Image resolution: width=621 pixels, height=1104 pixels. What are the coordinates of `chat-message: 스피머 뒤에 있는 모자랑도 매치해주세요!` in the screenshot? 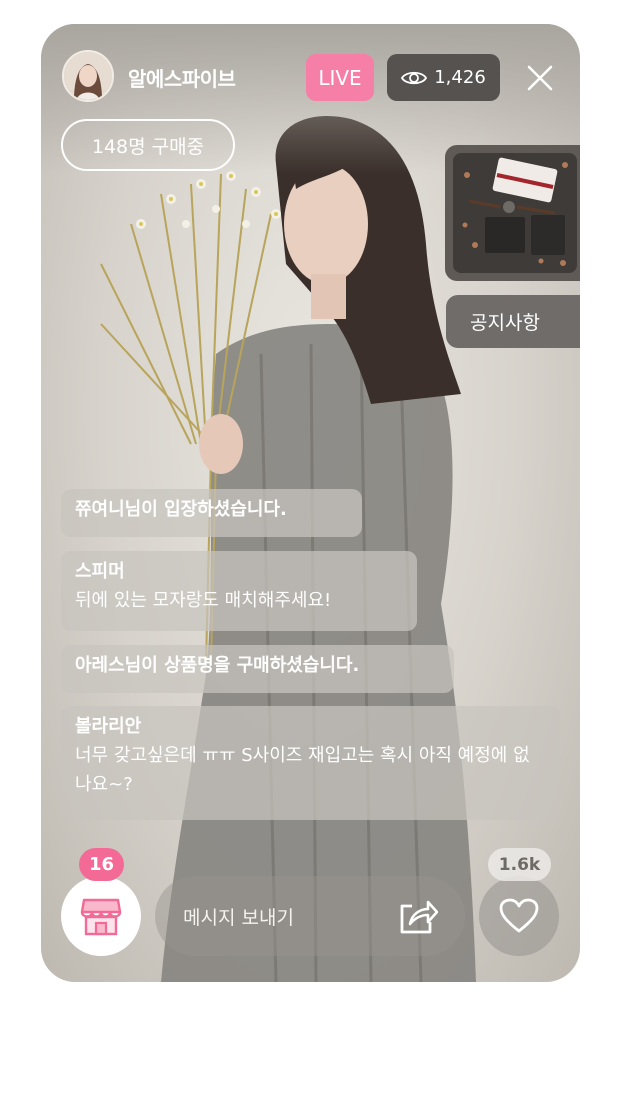 It's located at (239, 591).